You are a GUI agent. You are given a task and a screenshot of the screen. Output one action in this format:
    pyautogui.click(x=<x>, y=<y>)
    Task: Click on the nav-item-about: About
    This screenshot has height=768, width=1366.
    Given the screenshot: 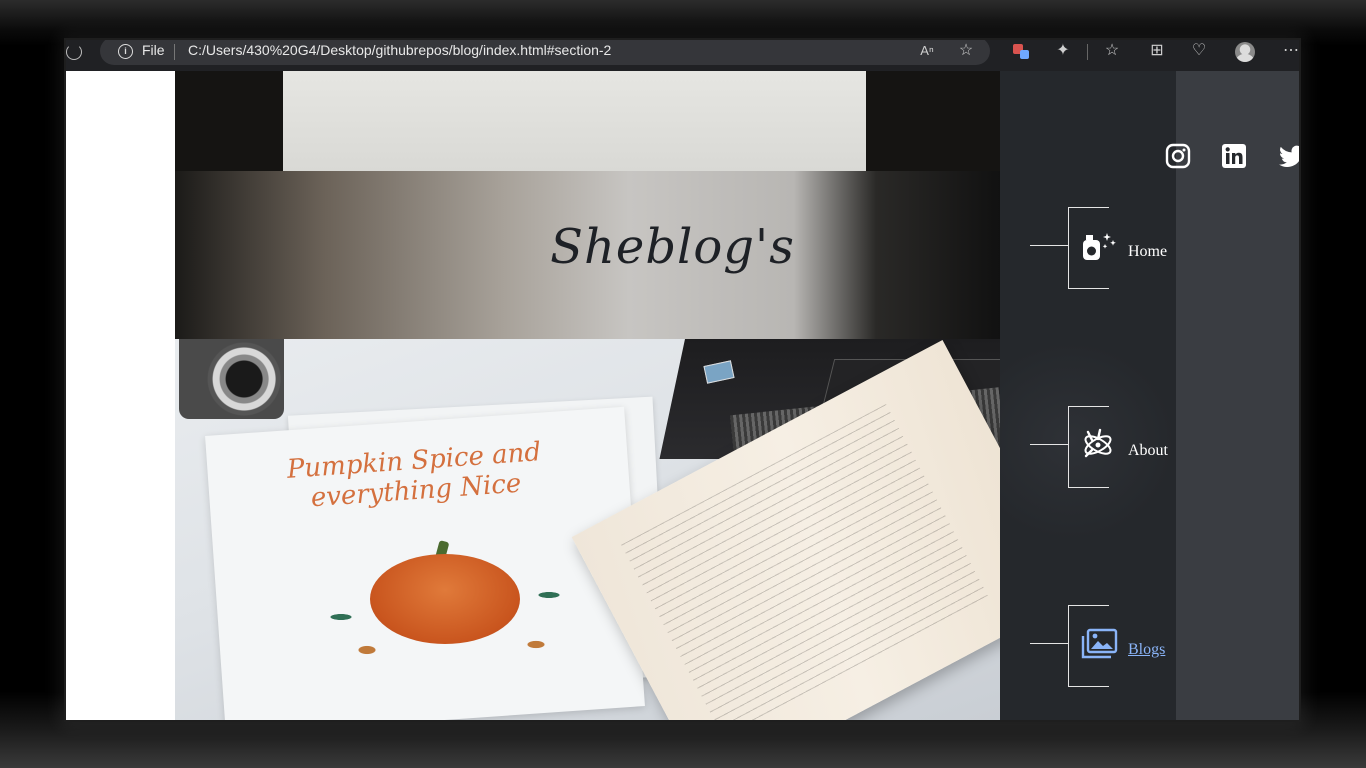 What is the action you would take?
    pyautogui.click(x=1110, y=447)
    